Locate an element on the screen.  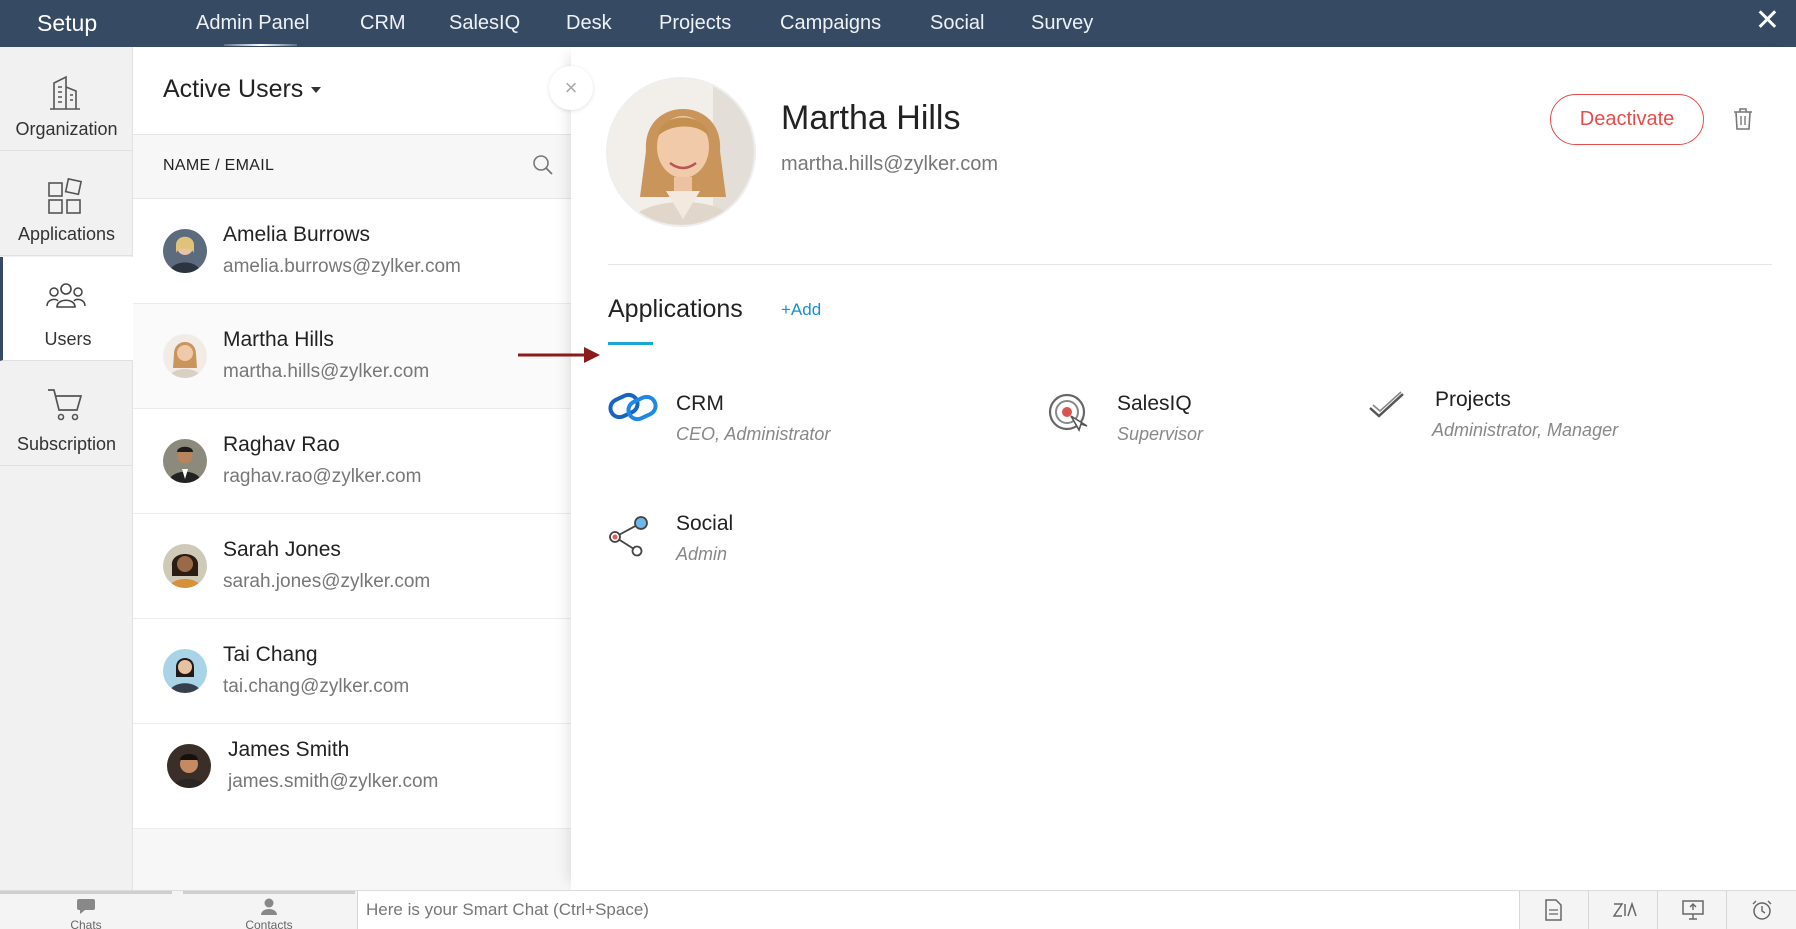
sidebar-item-label: Organization is located at coordinates (66, 129).